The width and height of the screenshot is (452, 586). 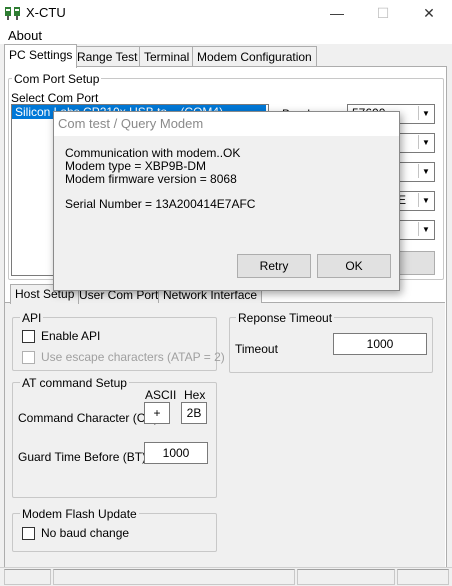 What do you see at coordinates (41, 56) in the screenshot?
I see `tab-pc-settings: PC Settings` at bounding box center [41, 56].